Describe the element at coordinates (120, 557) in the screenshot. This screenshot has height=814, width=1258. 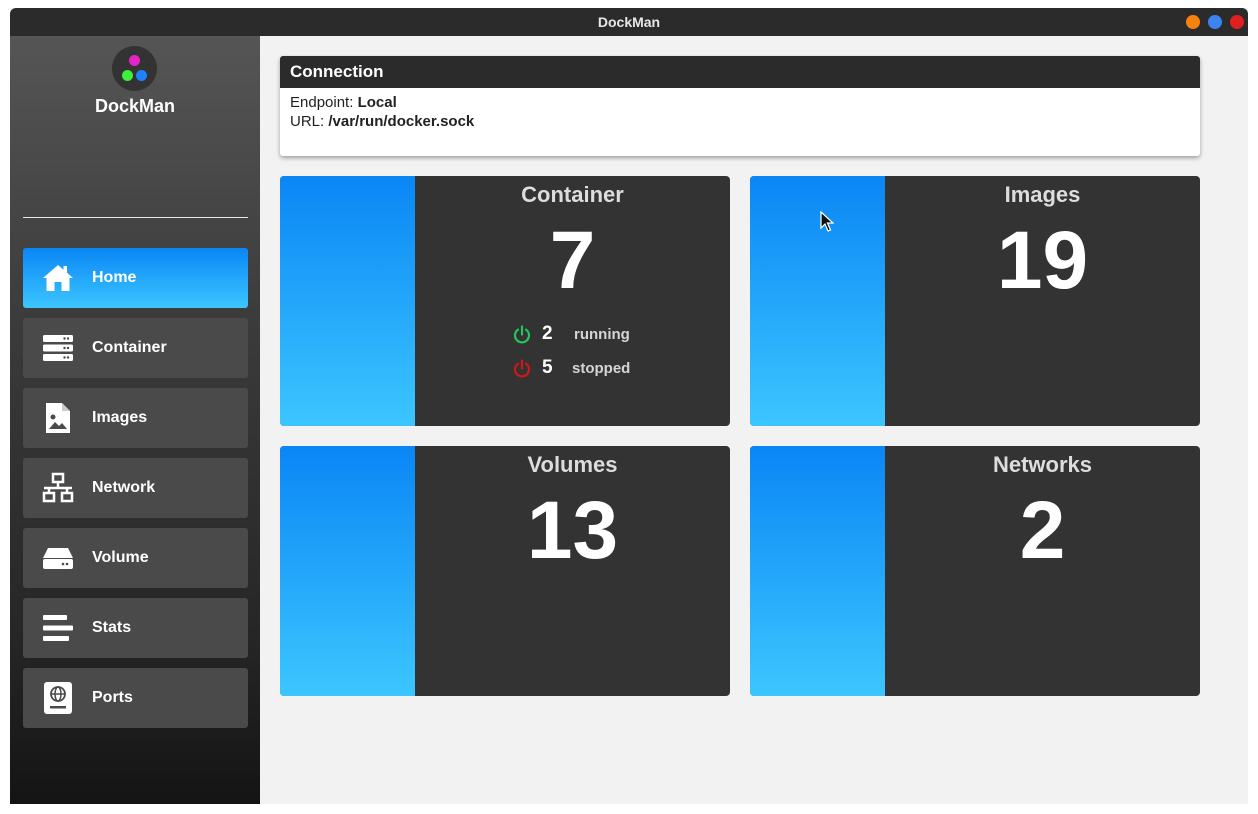
I see `sidebar-item-label: Volume` at that location.